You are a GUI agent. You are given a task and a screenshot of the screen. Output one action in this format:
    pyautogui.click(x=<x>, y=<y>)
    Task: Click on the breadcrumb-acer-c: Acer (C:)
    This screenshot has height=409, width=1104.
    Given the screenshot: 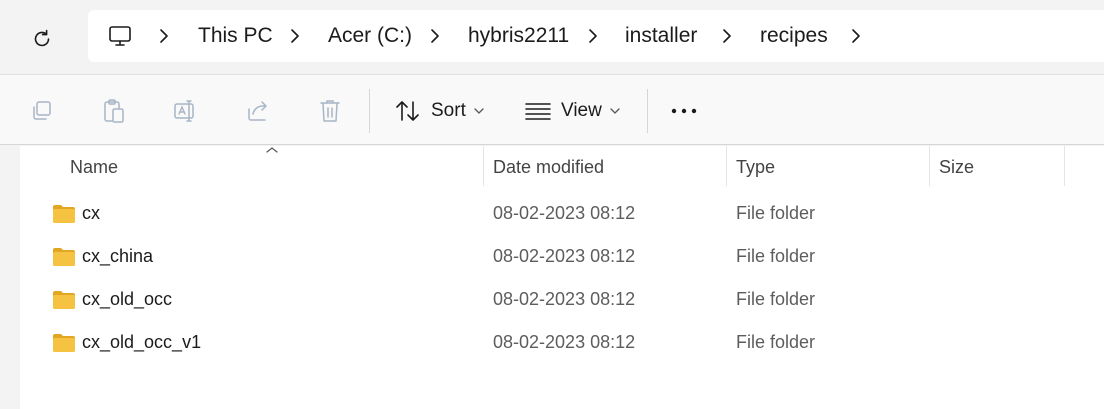 What is the action you would take?
    pyautogui.click(x=370, y=36)
    